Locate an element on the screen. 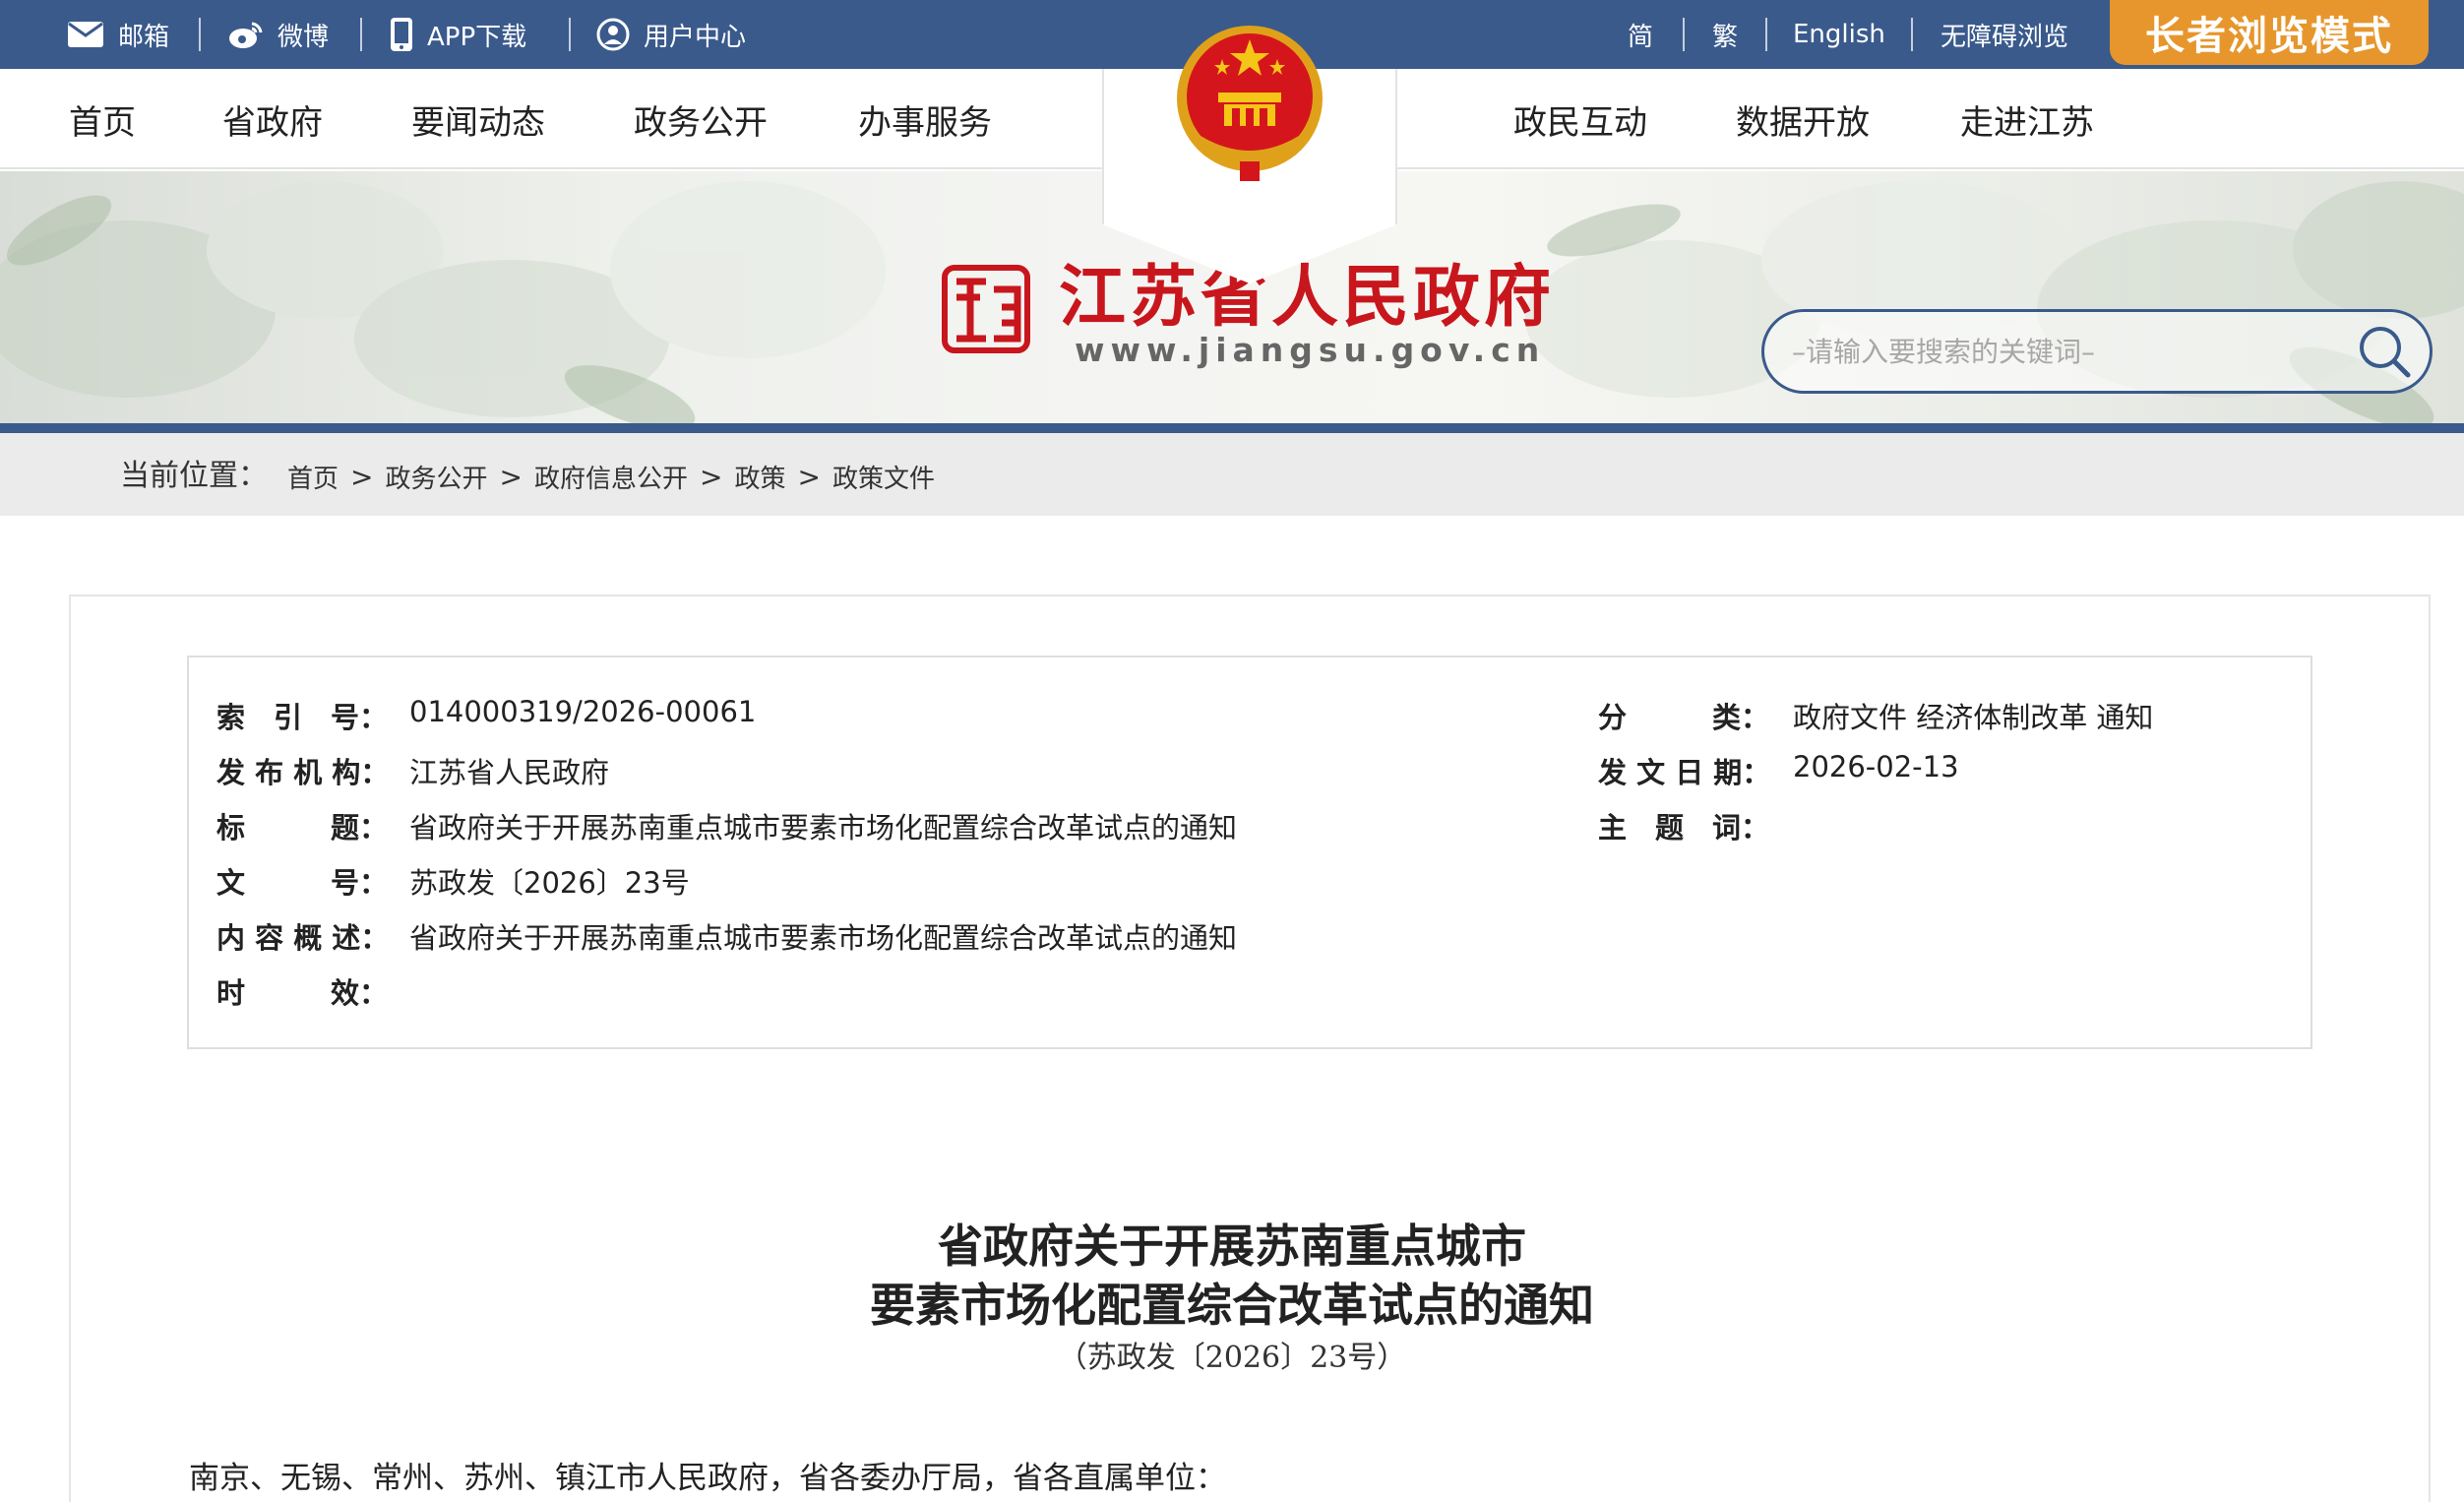 The height and width of the screenshot is (1502, 2464). search-icon is located at coordinates (2385, 352).